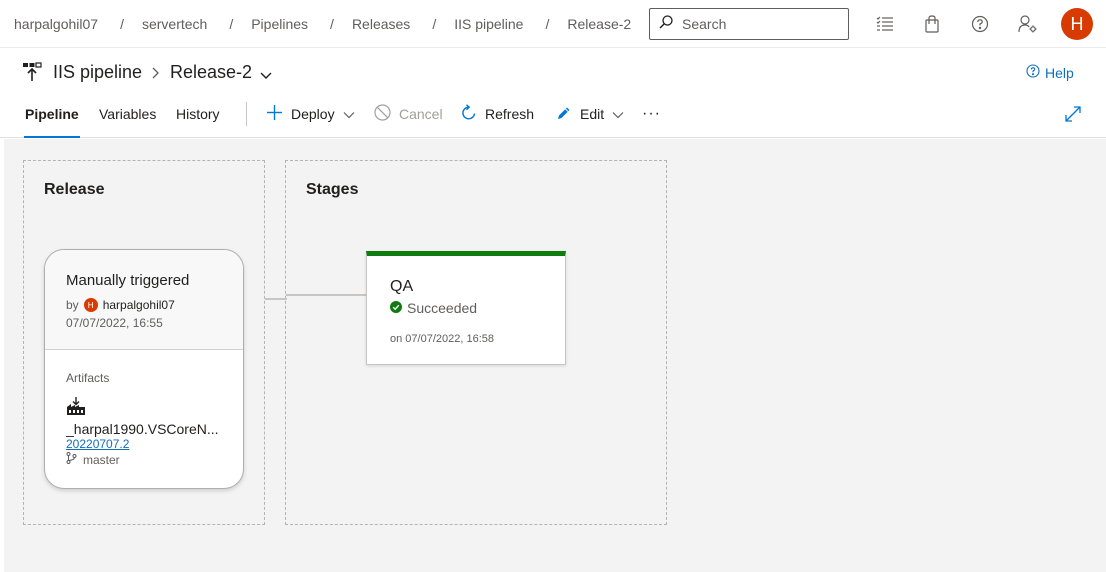 The width and height of the screenshot is (1106, 572). Describe the element at coordinates (97, 72) in the screenshot. I see `pipeline-title-link: IIS pipeline` at that location.